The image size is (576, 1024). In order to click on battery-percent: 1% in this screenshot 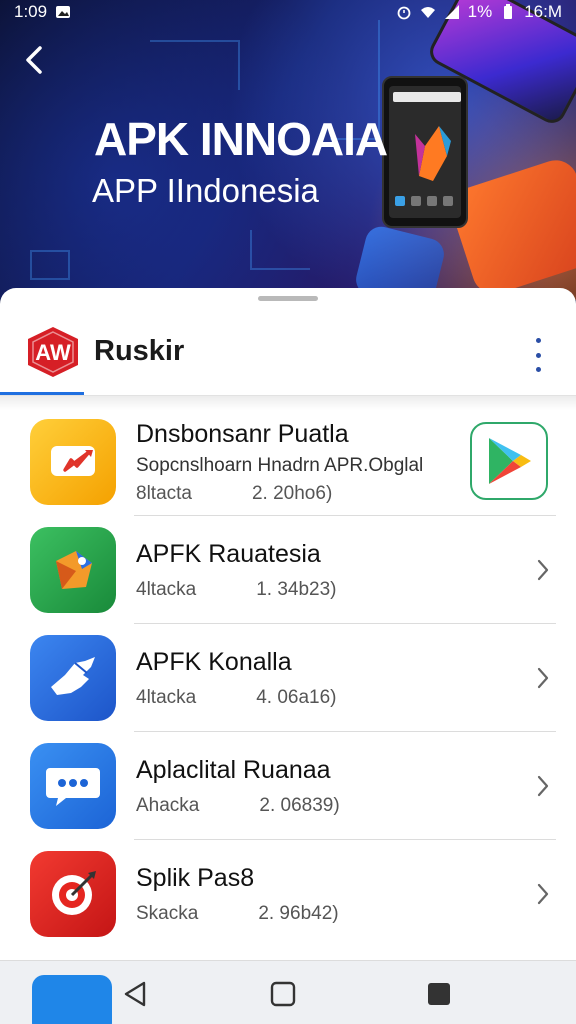, I will do `click(480, 11)`.